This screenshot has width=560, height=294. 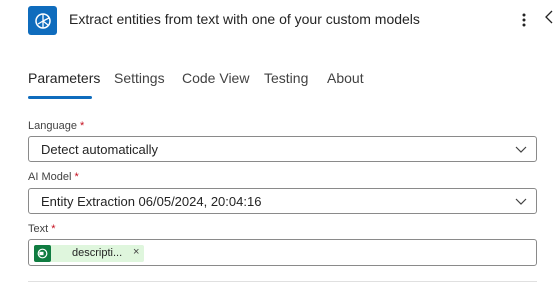 I want to click on active-tab-indicator, so click(x=60, y=97).